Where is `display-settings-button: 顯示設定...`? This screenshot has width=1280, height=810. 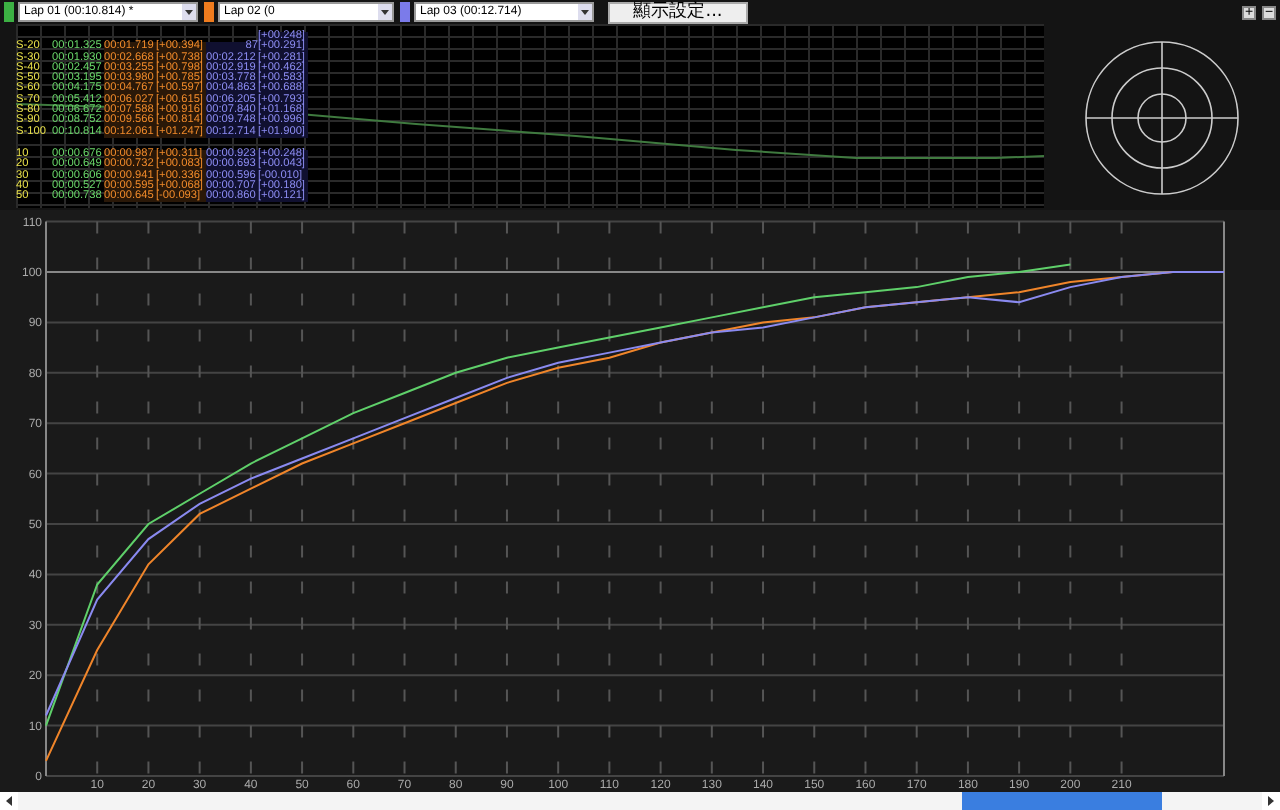 display-settings-button: 顯示設定... is located at coordinates (678, 12).